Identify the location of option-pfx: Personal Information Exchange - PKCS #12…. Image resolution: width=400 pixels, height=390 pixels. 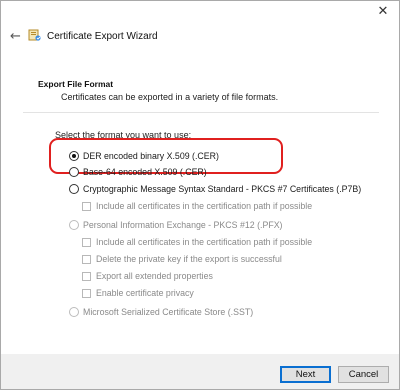
(176, 225).